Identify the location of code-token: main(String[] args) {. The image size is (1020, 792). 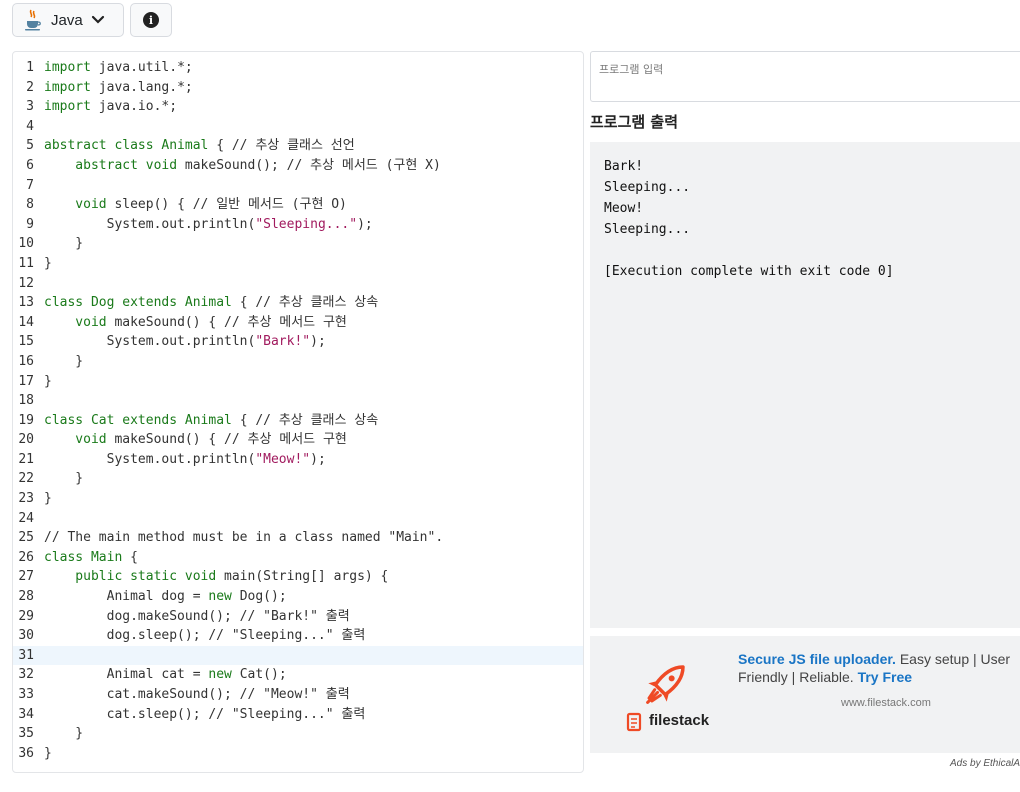
(306, 577).